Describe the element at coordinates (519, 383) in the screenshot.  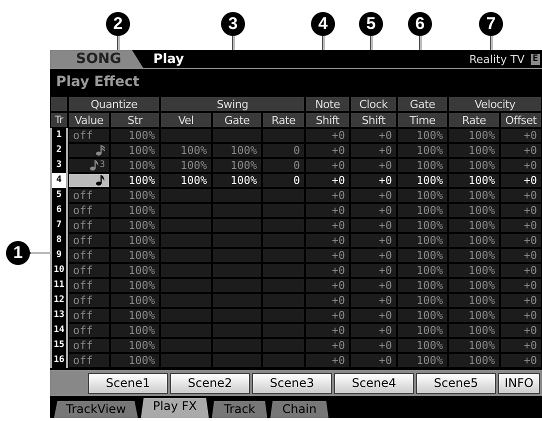
I see `scene-button: INFO` at that location.